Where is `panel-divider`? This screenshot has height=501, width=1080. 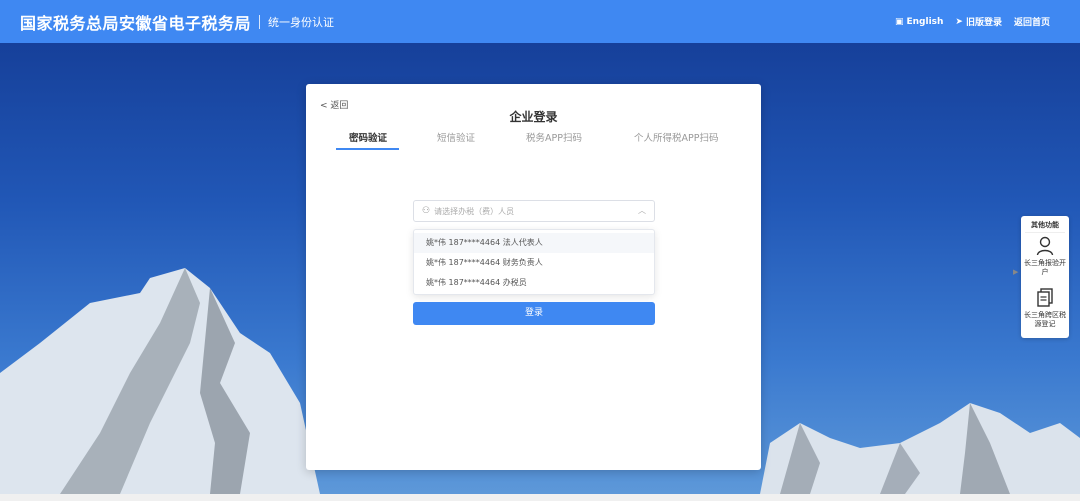 panel-divider is located at coordinates (1045, 232).